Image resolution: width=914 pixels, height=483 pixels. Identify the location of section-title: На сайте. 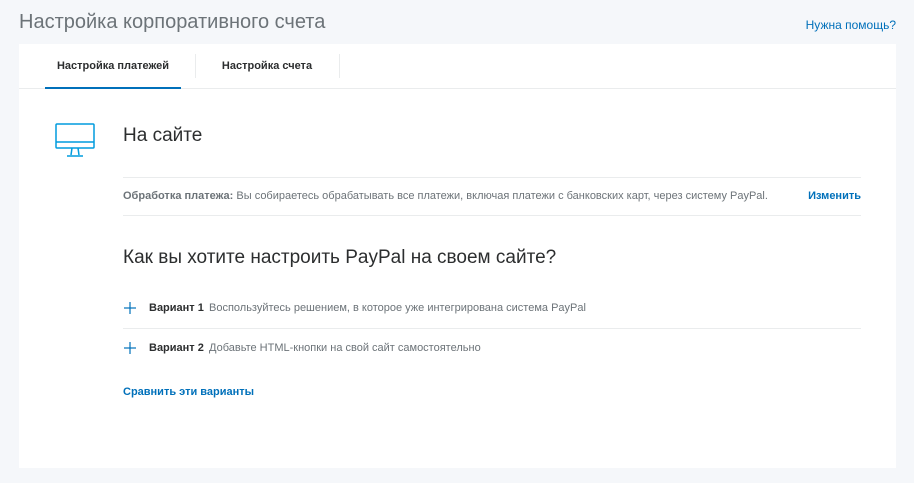
(163, 135).